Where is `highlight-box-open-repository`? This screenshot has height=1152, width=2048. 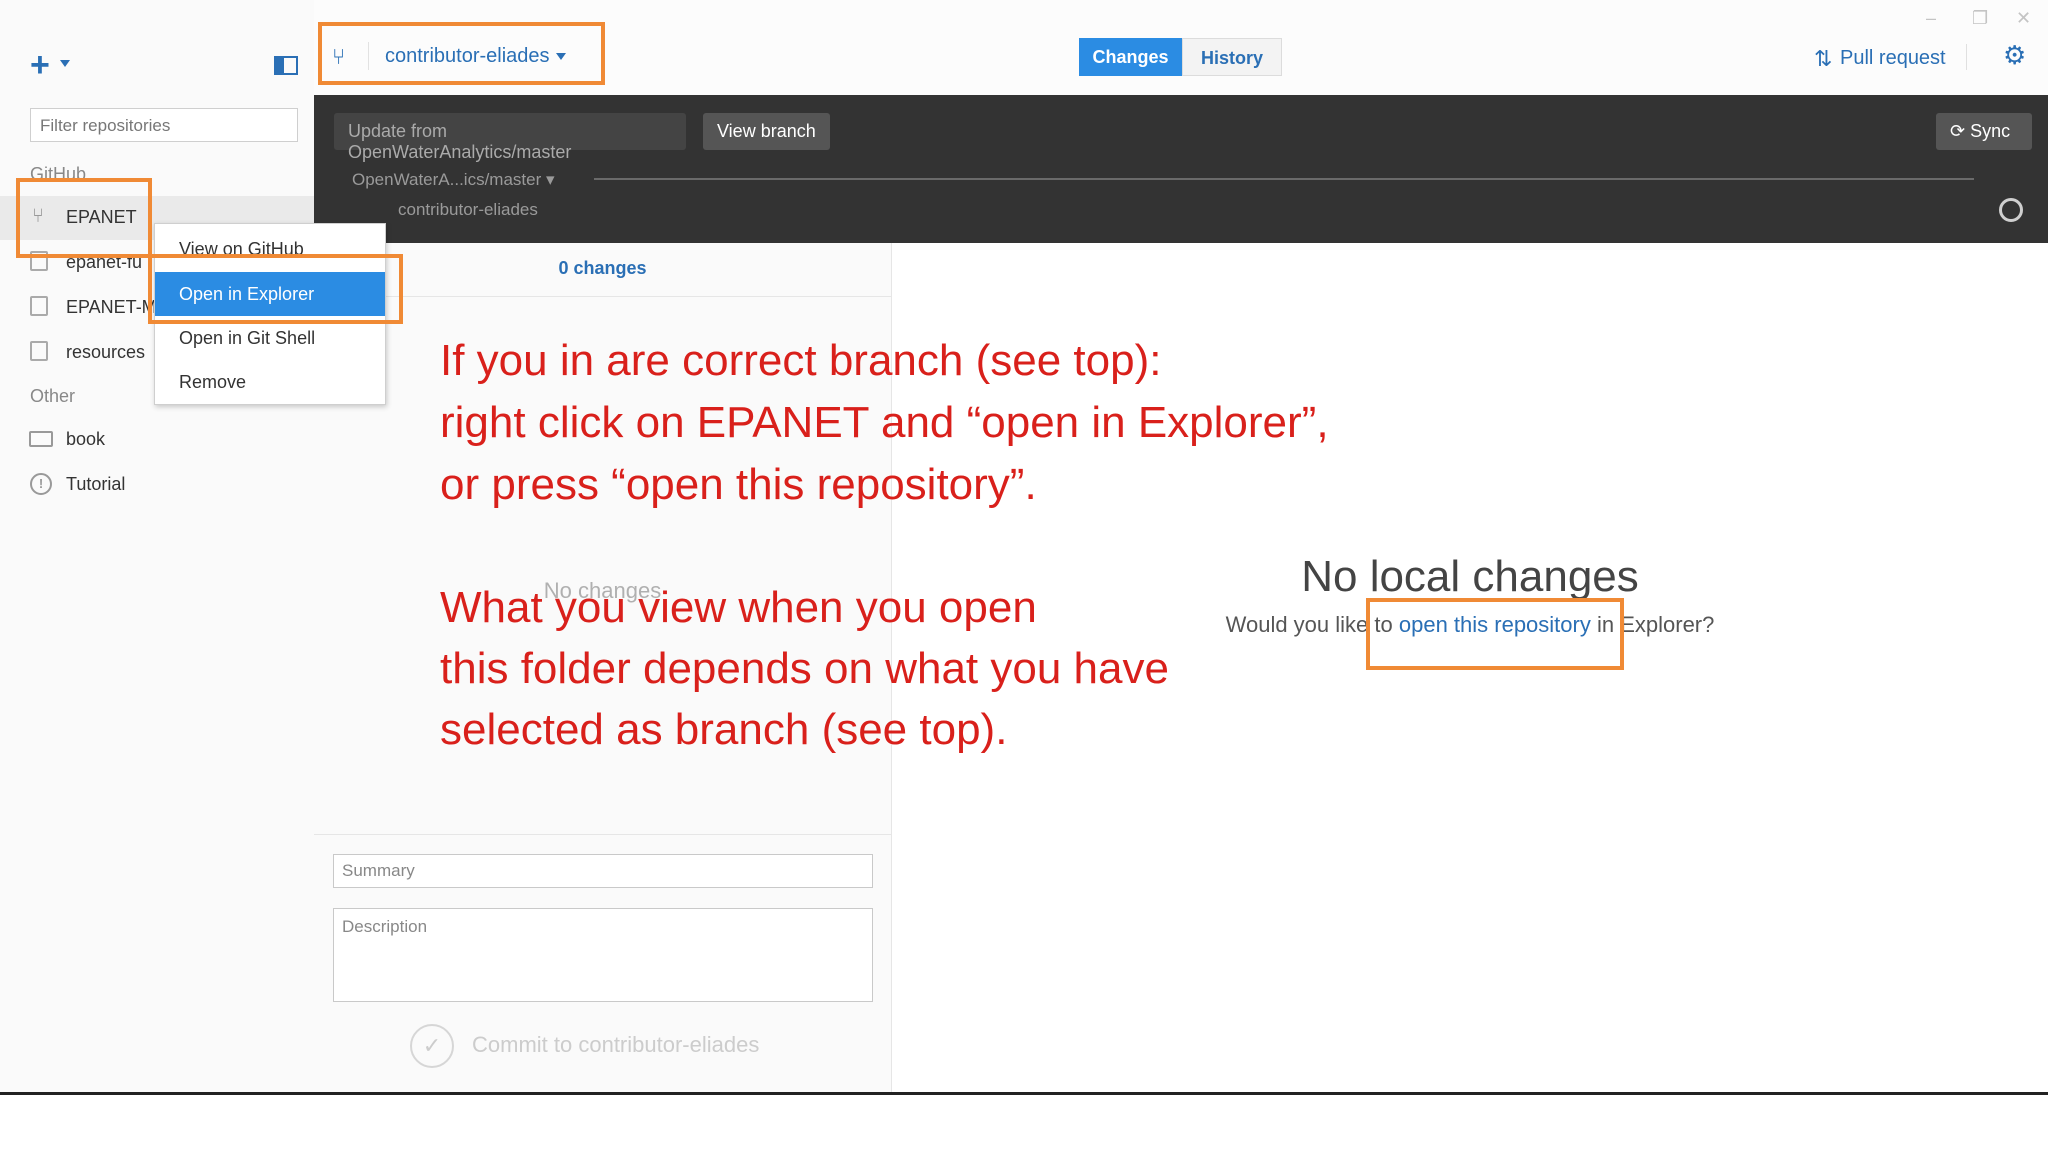
highlight-box-open-repository is located at coordinates (1495, 634).